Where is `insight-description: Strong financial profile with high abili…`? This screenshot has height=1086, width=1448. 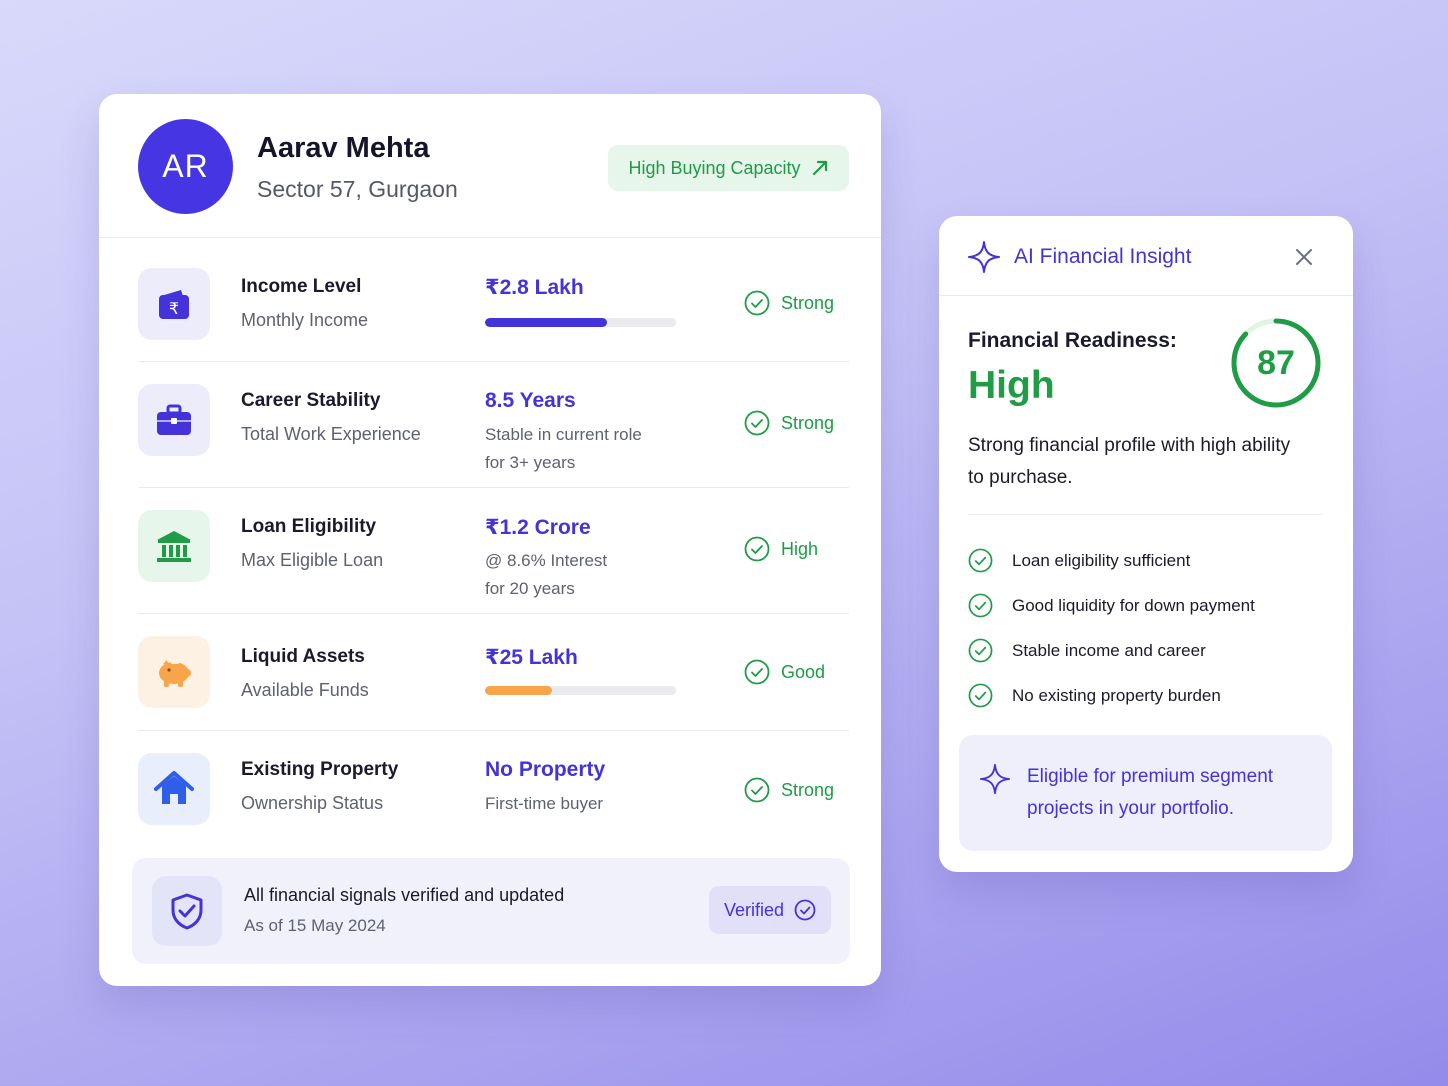 insight-description: Strong financial profile with high abili… is located at coordinates (1129, 461).